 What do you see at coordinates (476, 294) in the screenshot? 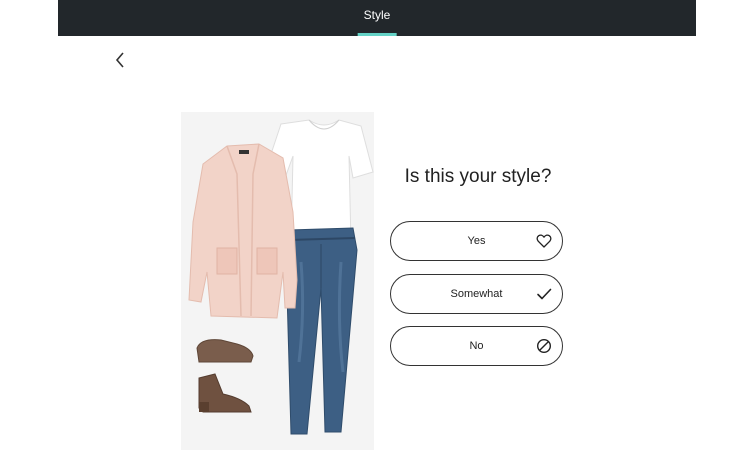
I see `somewhat-button: Somewhat` at bounding box center [476, 294].